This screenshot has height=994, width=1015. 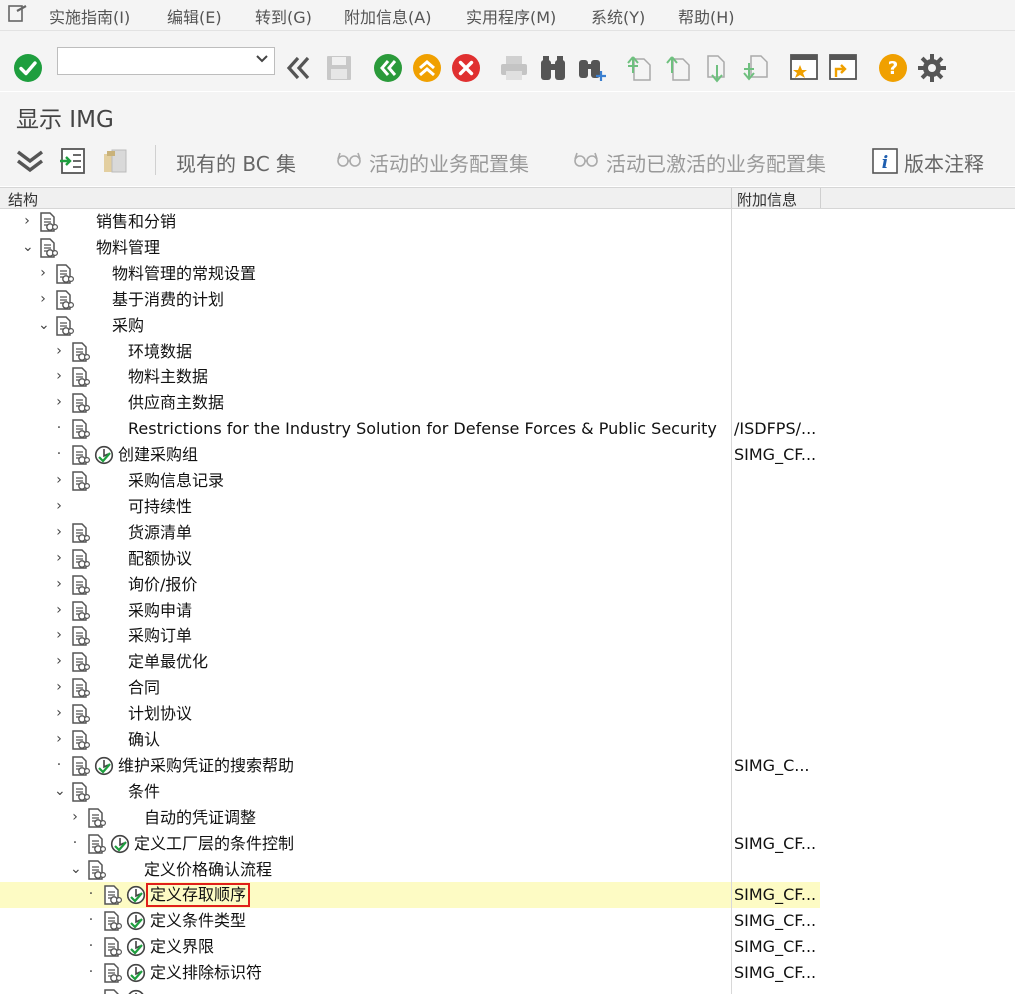 I want to click on tree-node: › 环境数据, so click(x=507, y=352).